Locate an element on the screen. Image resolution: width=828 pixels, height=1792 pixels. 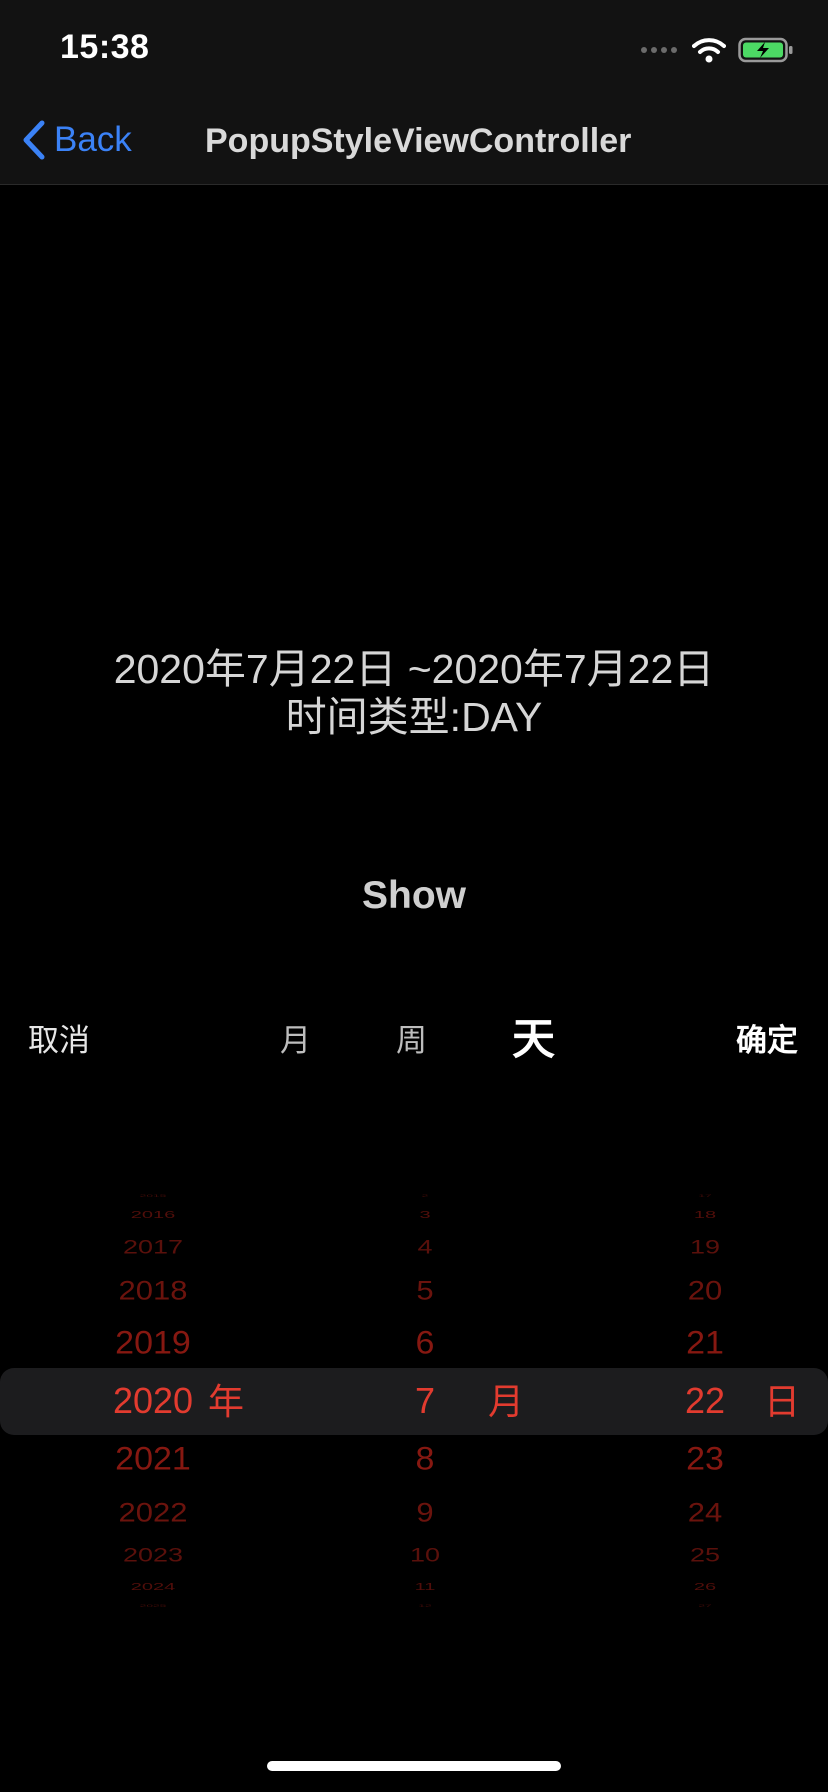
day-row: 18 is located at coordinates (705, 1215).